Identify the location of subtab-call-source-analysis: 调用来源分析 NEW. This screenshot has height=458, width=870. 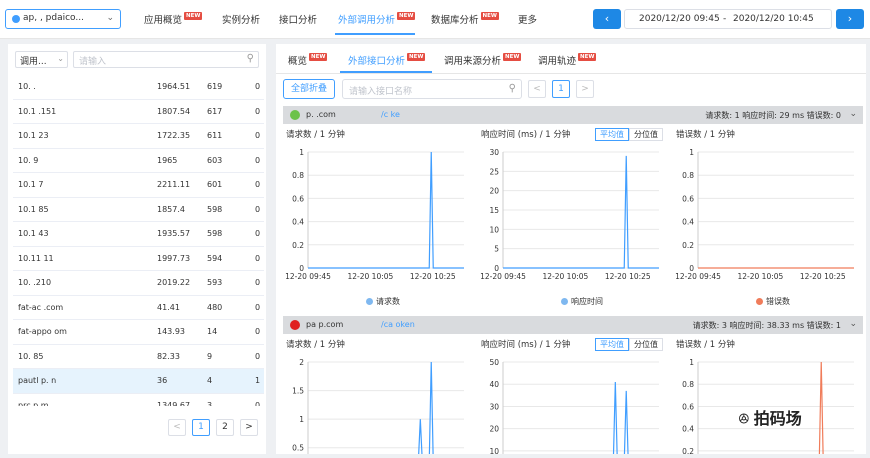
(483, 60).